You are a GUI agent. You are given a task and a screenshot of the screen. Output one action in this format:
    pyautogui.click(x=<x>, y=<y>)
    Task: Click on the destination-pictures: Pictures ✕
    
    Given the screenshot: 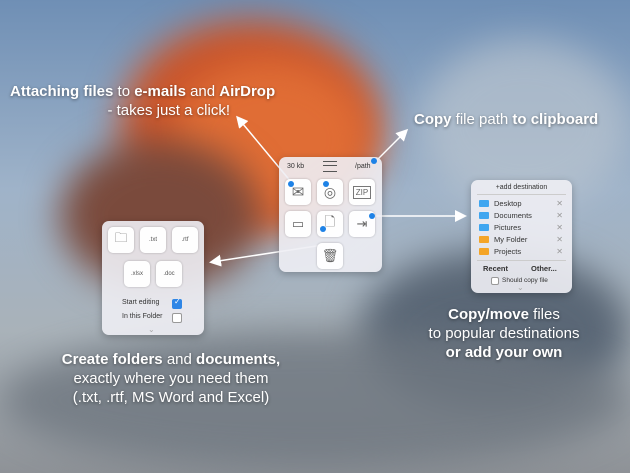 What is the action you would take?
    pyautogui.click(x=524, y=227)
    